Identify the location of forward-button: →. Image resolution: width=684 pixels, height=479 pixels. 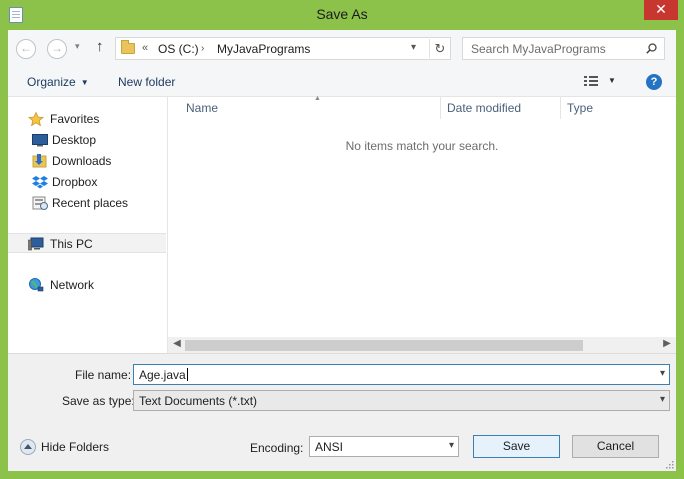
(57, 49).